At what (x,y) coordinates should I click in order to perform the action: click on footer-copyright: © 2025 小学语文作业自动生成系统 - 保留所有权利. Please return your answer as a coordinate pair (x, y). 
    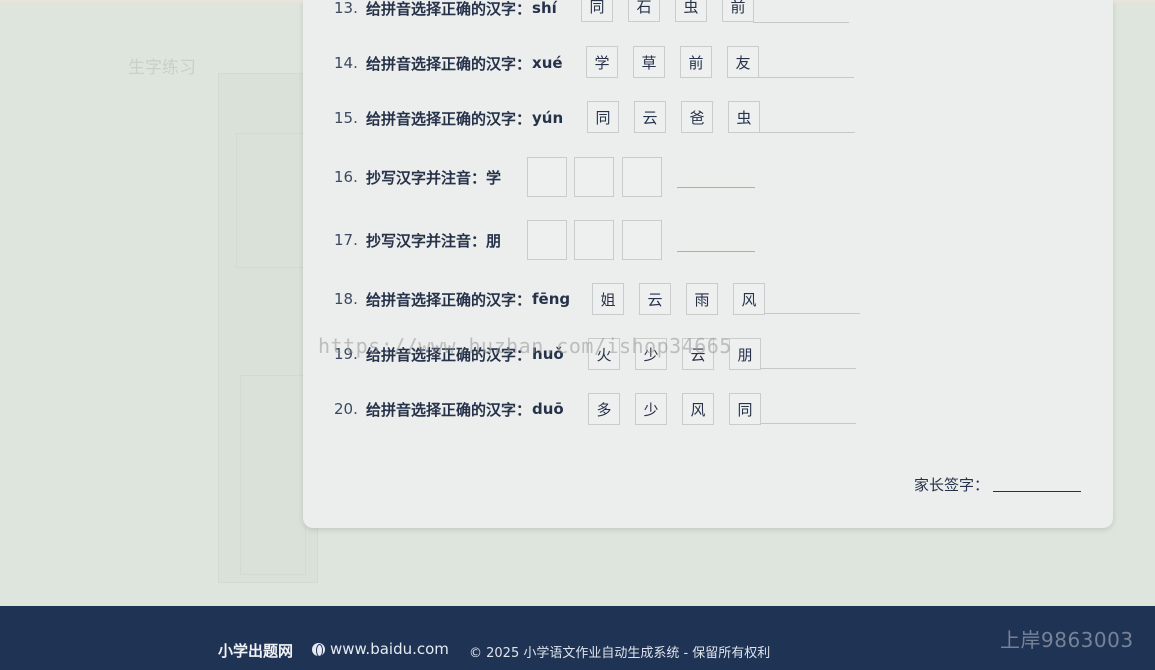
    Looking at the image, I should click on (620, 653).